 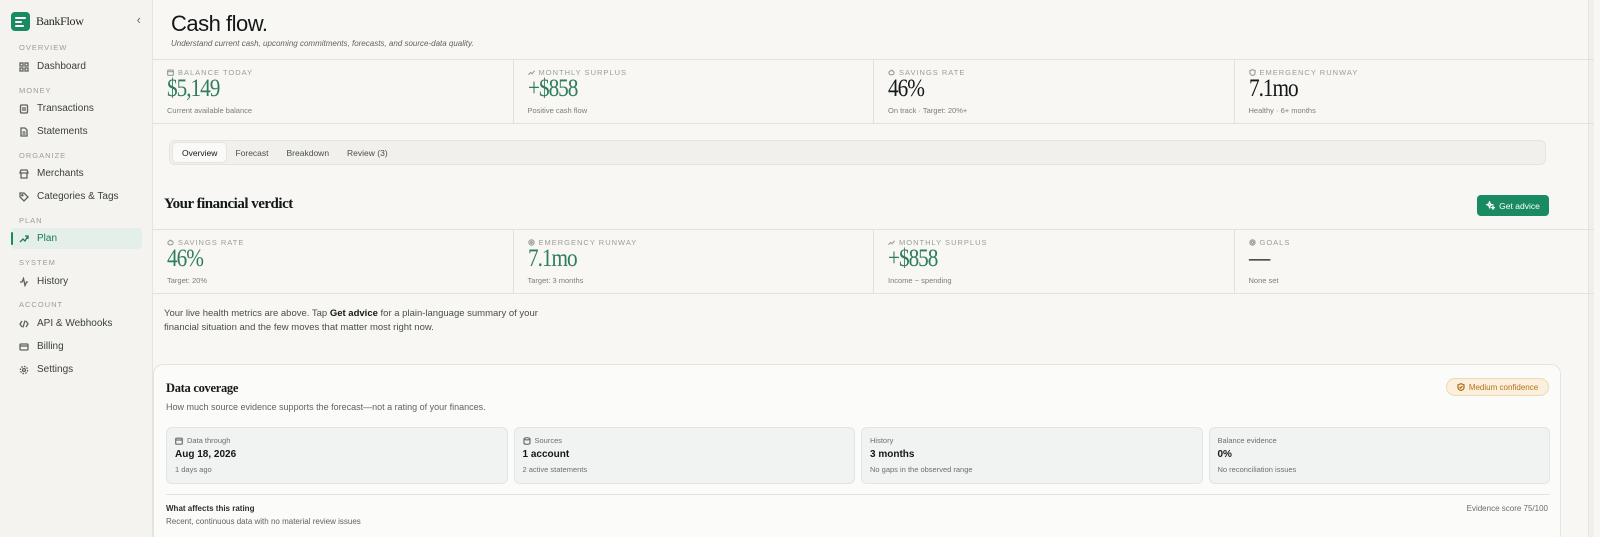 I want to click on metric-value: 46%, so click(x=185, y=258).